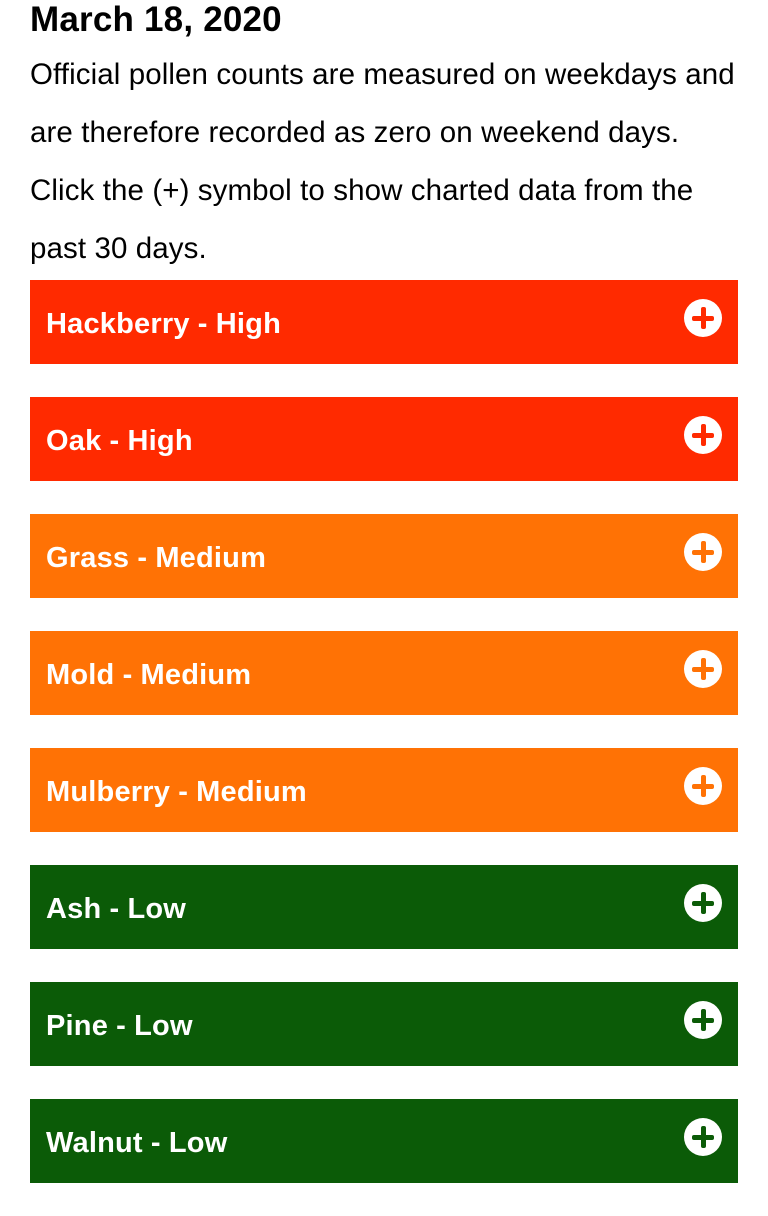 Image resolution: width=768 pixels, height=1216 pixels. What do you see at coordinates (94, 1143) in the screenshot?
I see `pollen-name: Walnut` at bounding box center [94, 1143].